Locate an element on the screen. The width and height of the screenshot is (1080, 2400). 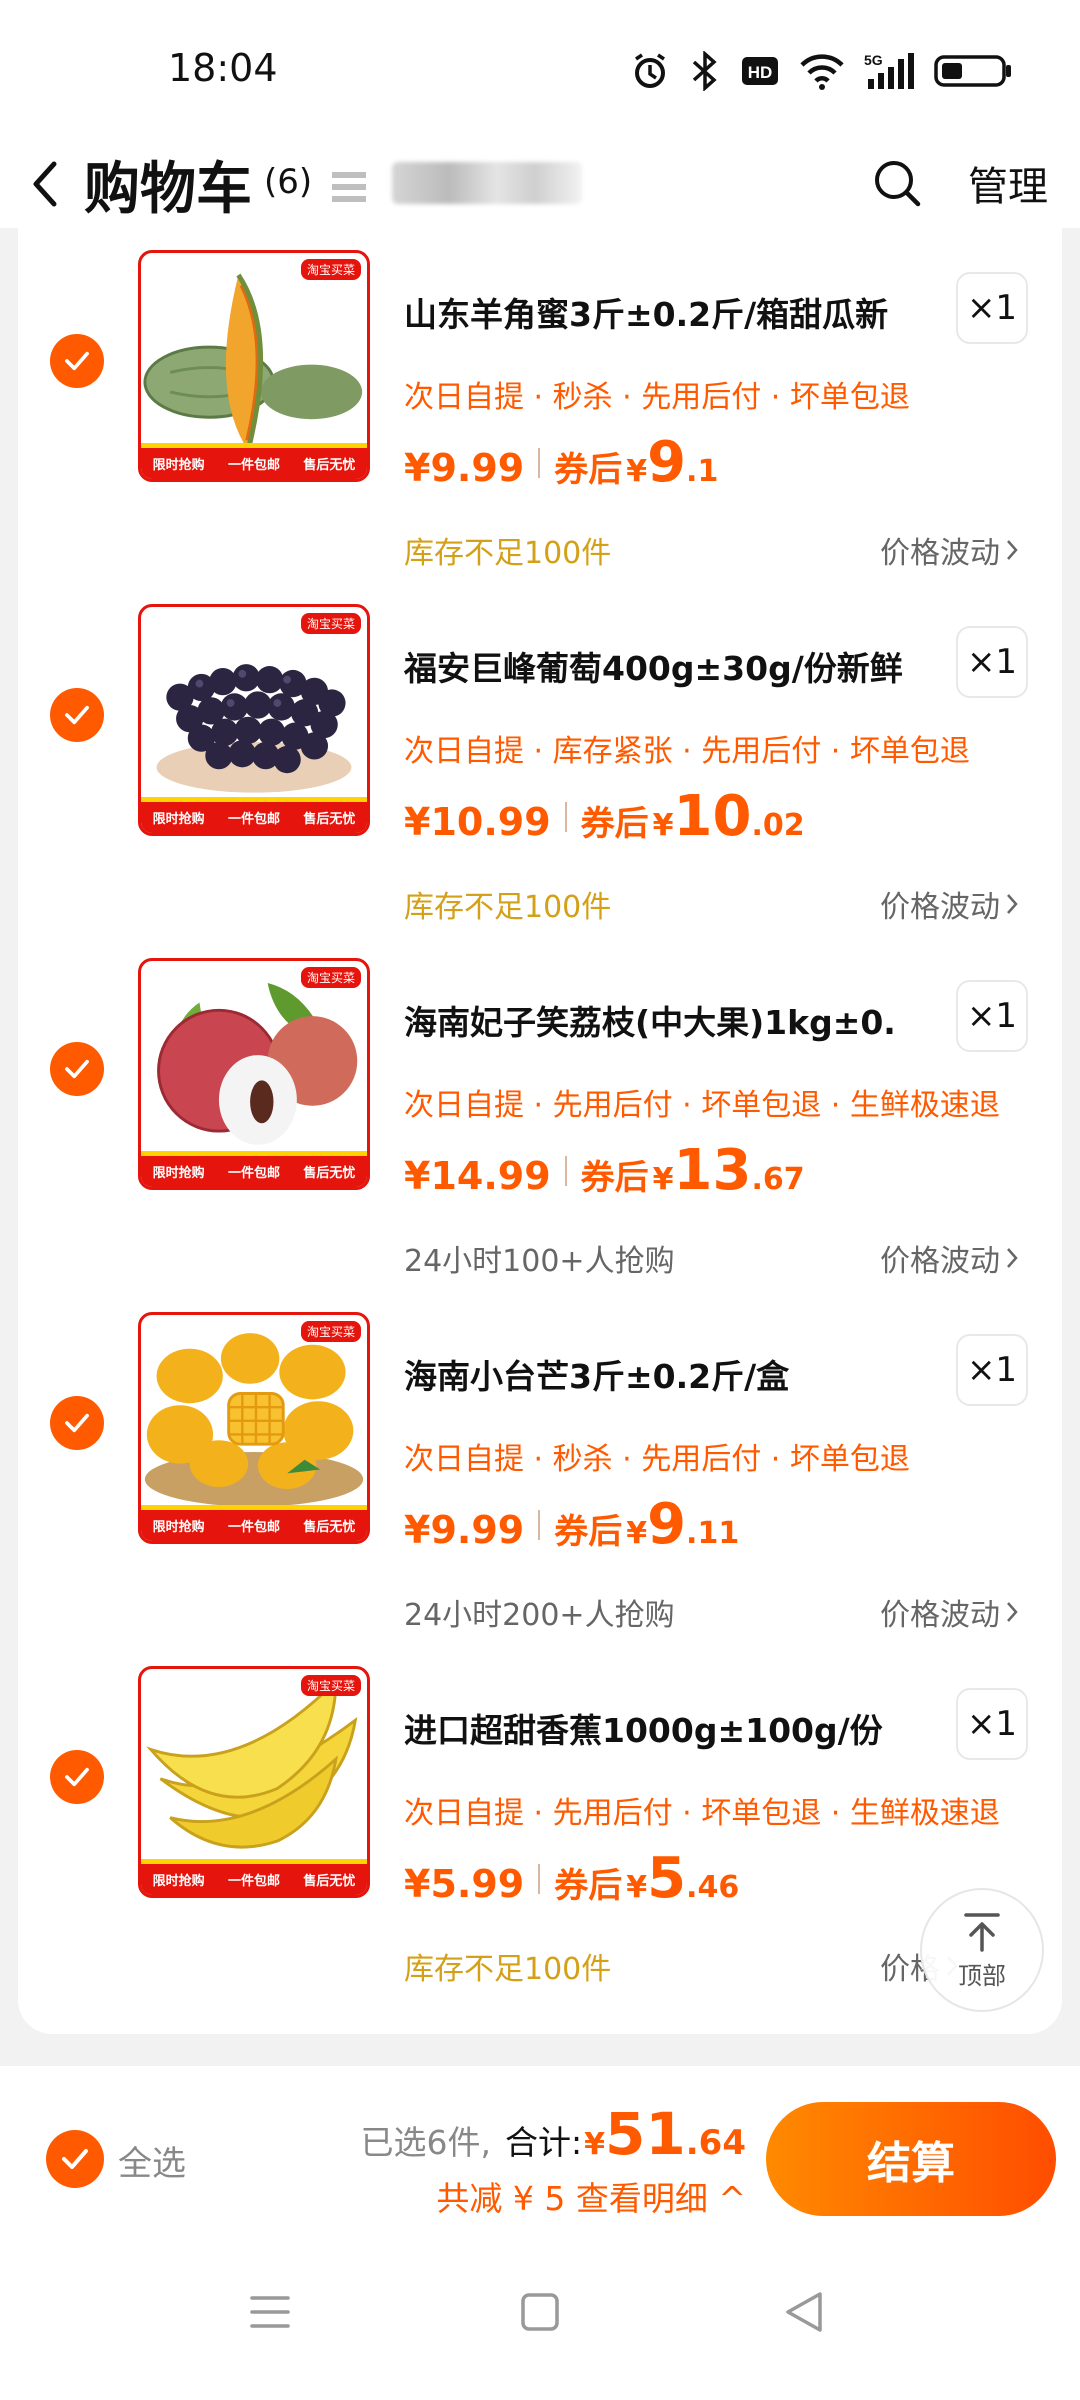
price-row: ¥9.99 券后 ¥9.11 is located at coordinates (571, 1524).